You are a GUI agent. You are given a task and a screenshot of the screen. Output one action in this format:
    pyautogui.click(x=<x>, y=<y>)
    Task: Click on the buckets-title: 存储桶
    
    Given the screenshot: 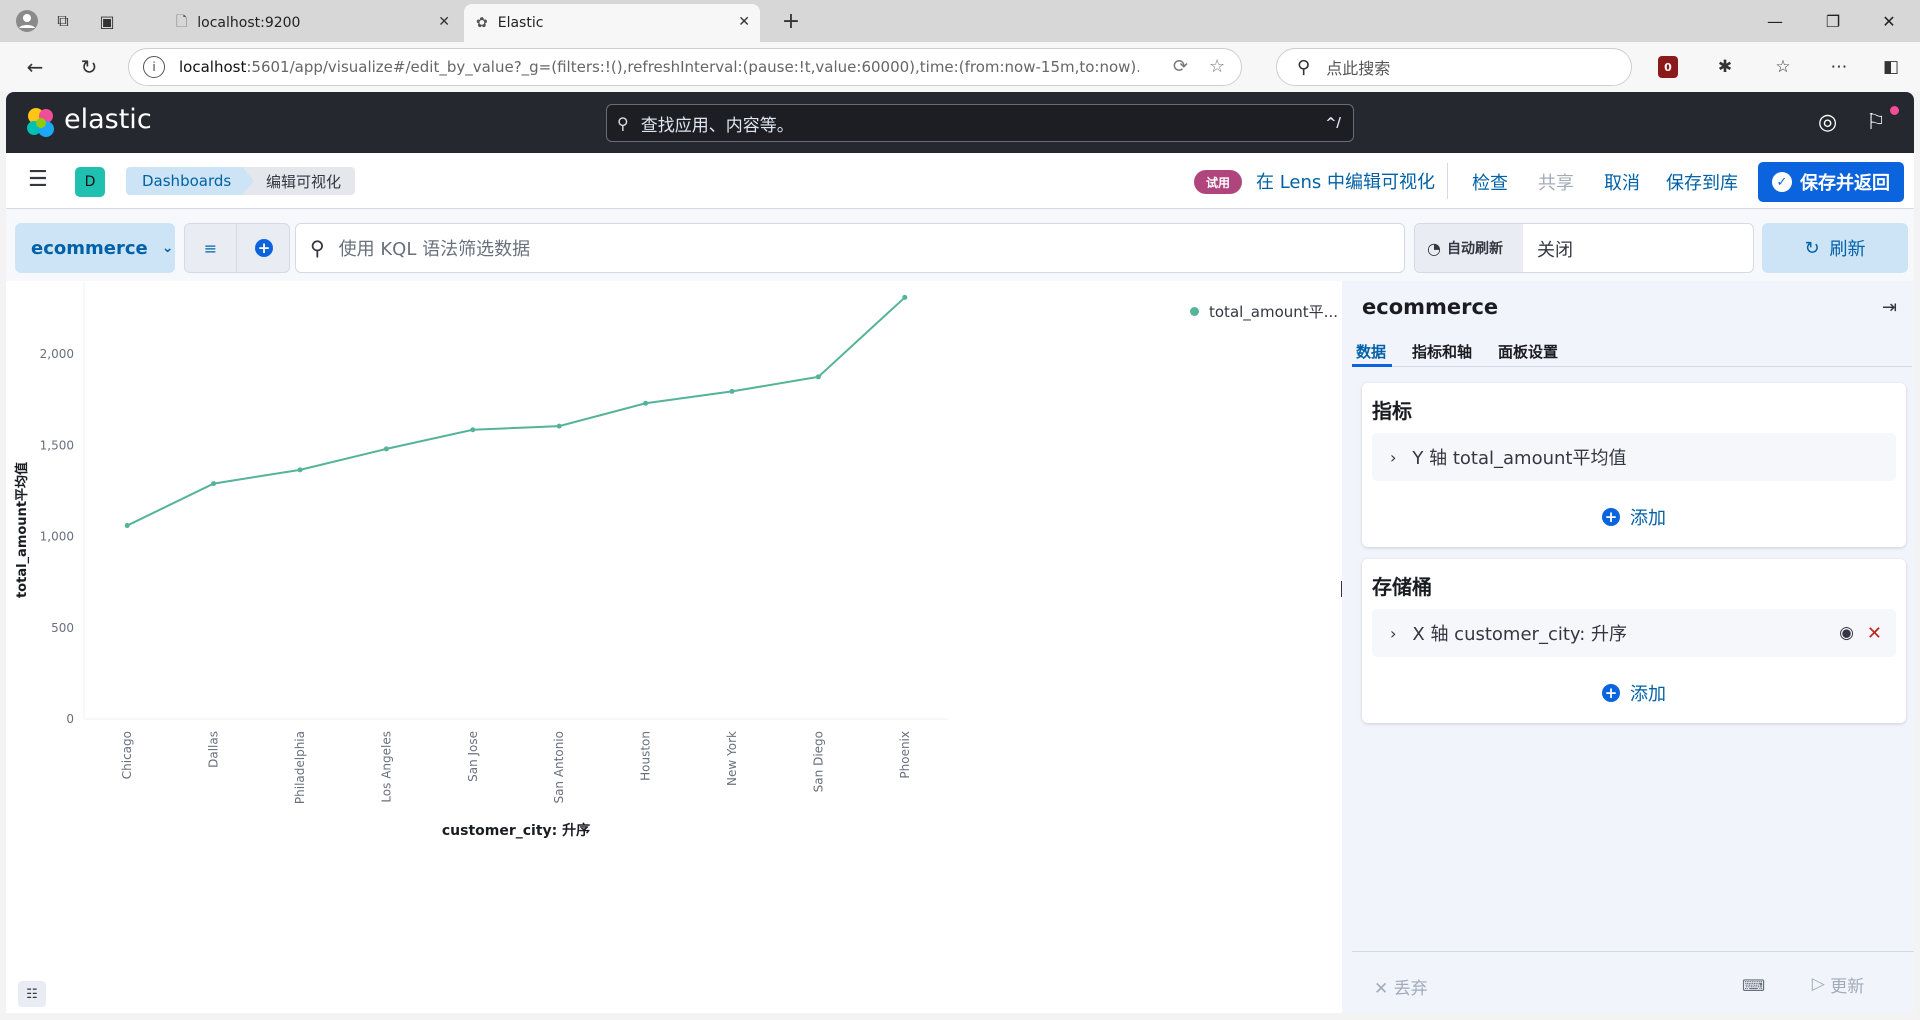 What is the action you would take?
    pyautogui.click(x=1402, y=587)
    